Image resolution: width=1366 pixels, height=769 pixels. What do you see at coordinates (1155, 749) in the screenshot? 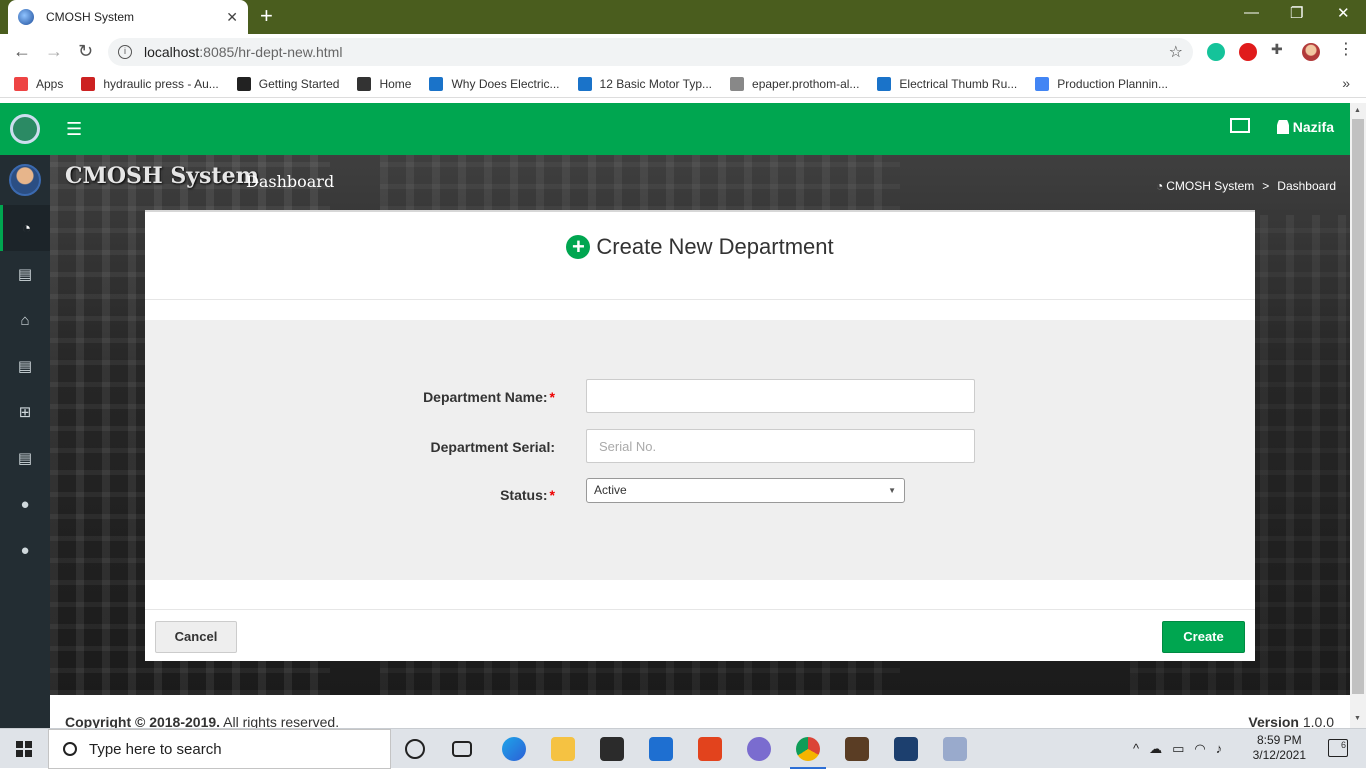
I see `onedrive-icon: ☁` at bounding box center [1155, 749].